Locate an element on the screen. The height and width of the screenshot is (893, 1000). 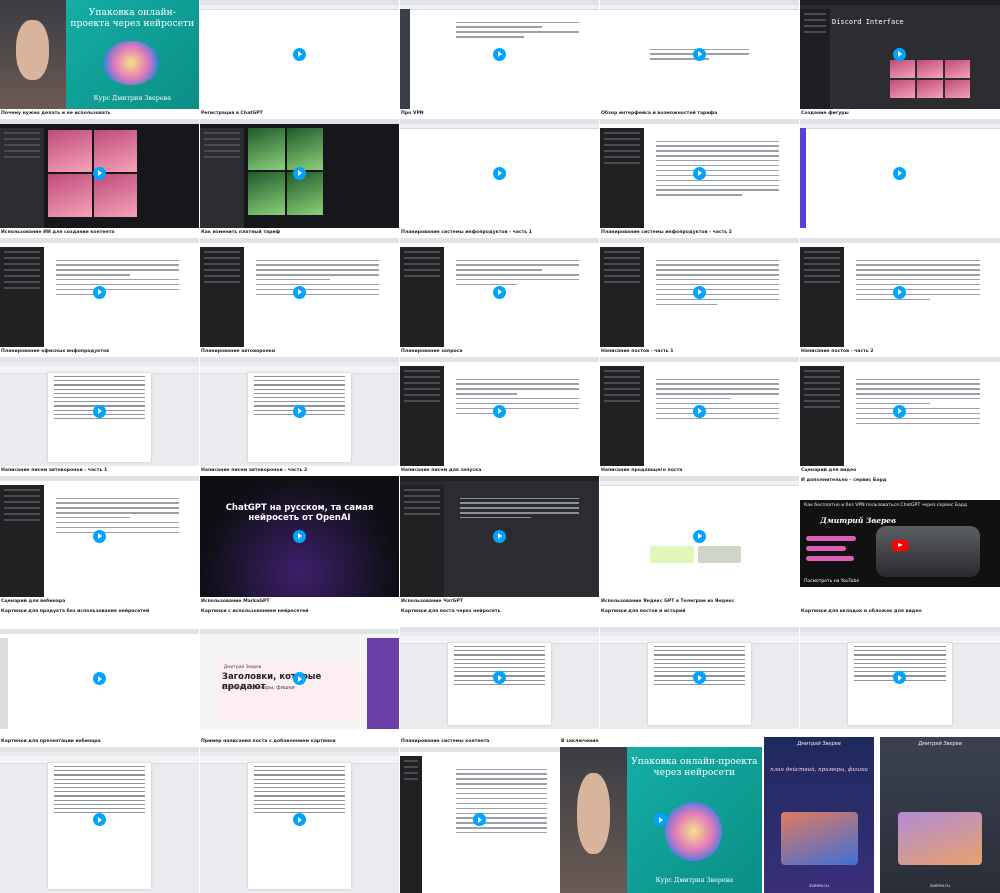
lesson-caption: Картинки для постов и историй is located at coordinates (700, 612).